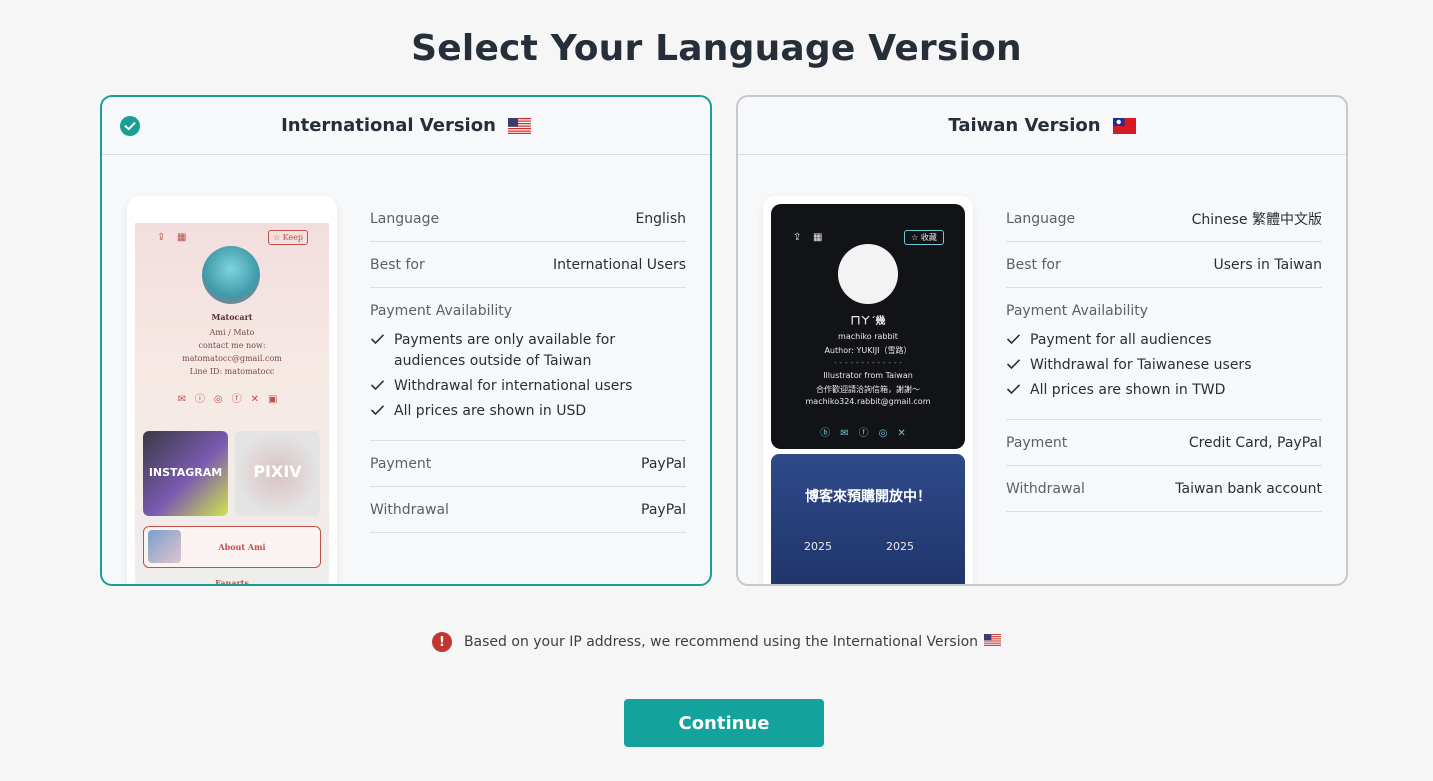  I want to click on about-thumbnail, so click(164, 546).